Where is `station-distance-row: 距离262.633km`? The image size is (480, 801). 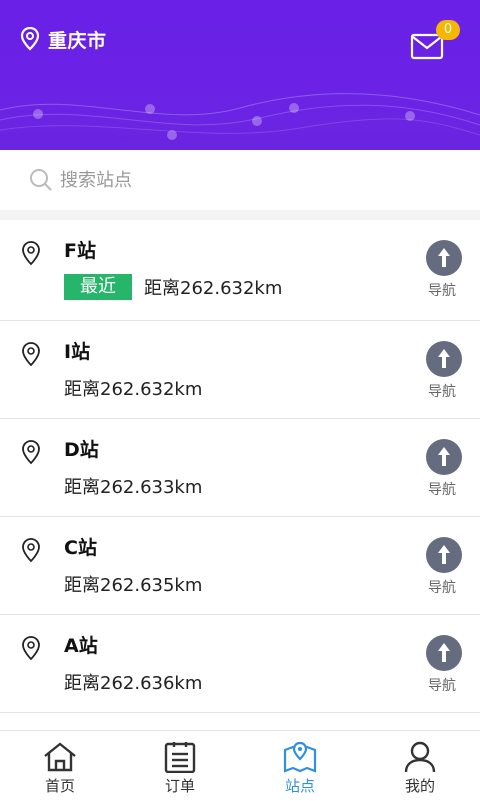
station-distance-row: 距离262.633km is located at coordinates (133, 486).